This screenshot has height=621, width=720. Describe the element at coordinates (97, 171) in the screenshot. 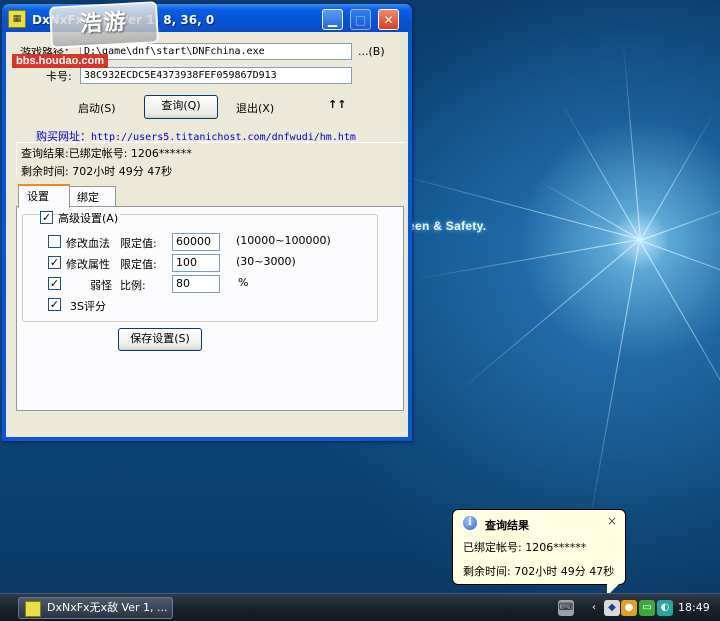

I see `result-line-2: 剩余时间: 702小时 49分 47秒` at that location.